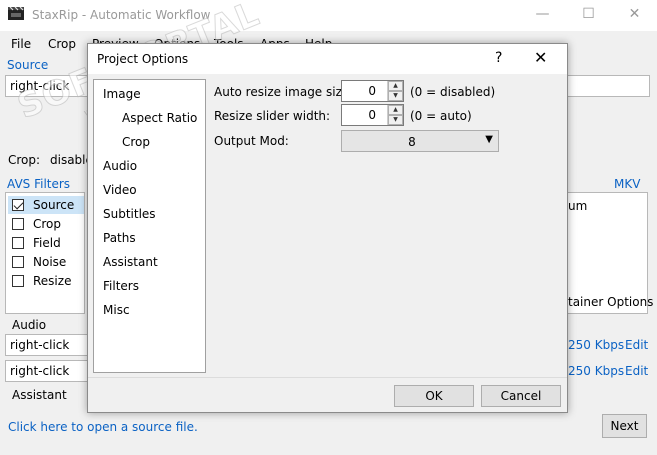 Image resolution: width=657 pixels, height=455 pixels. Describe the element at coordinates (121, 286) in the screenshot. I see `nav-item-filters: Filters` at that location.